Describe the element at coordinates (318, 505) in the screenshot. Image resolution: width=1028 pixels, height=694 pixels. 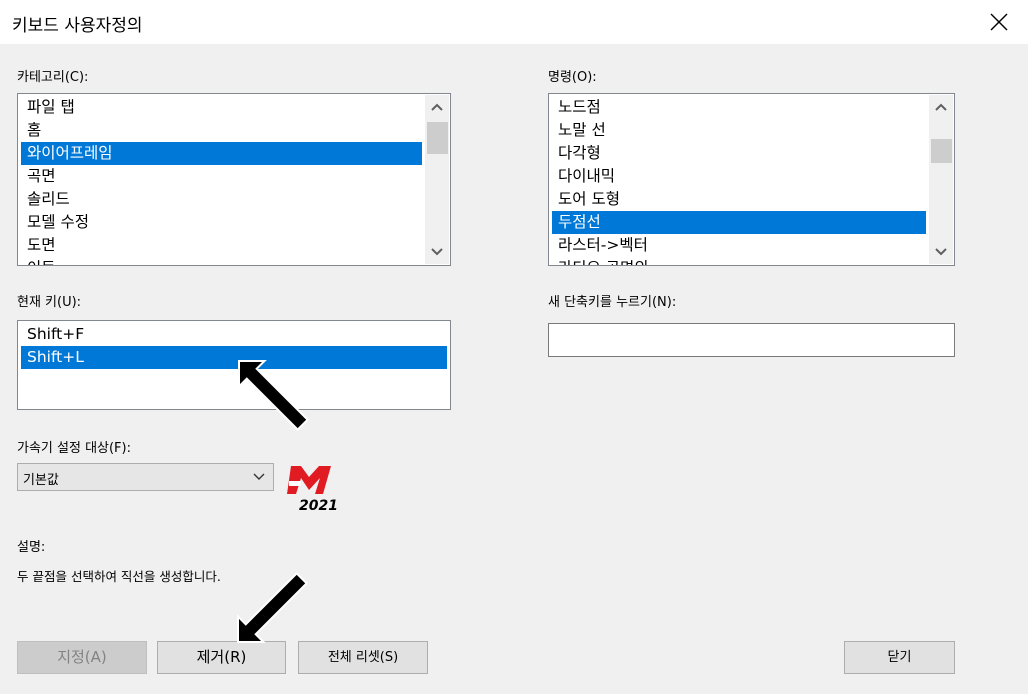
I see `logo-year: 2021` at that location.